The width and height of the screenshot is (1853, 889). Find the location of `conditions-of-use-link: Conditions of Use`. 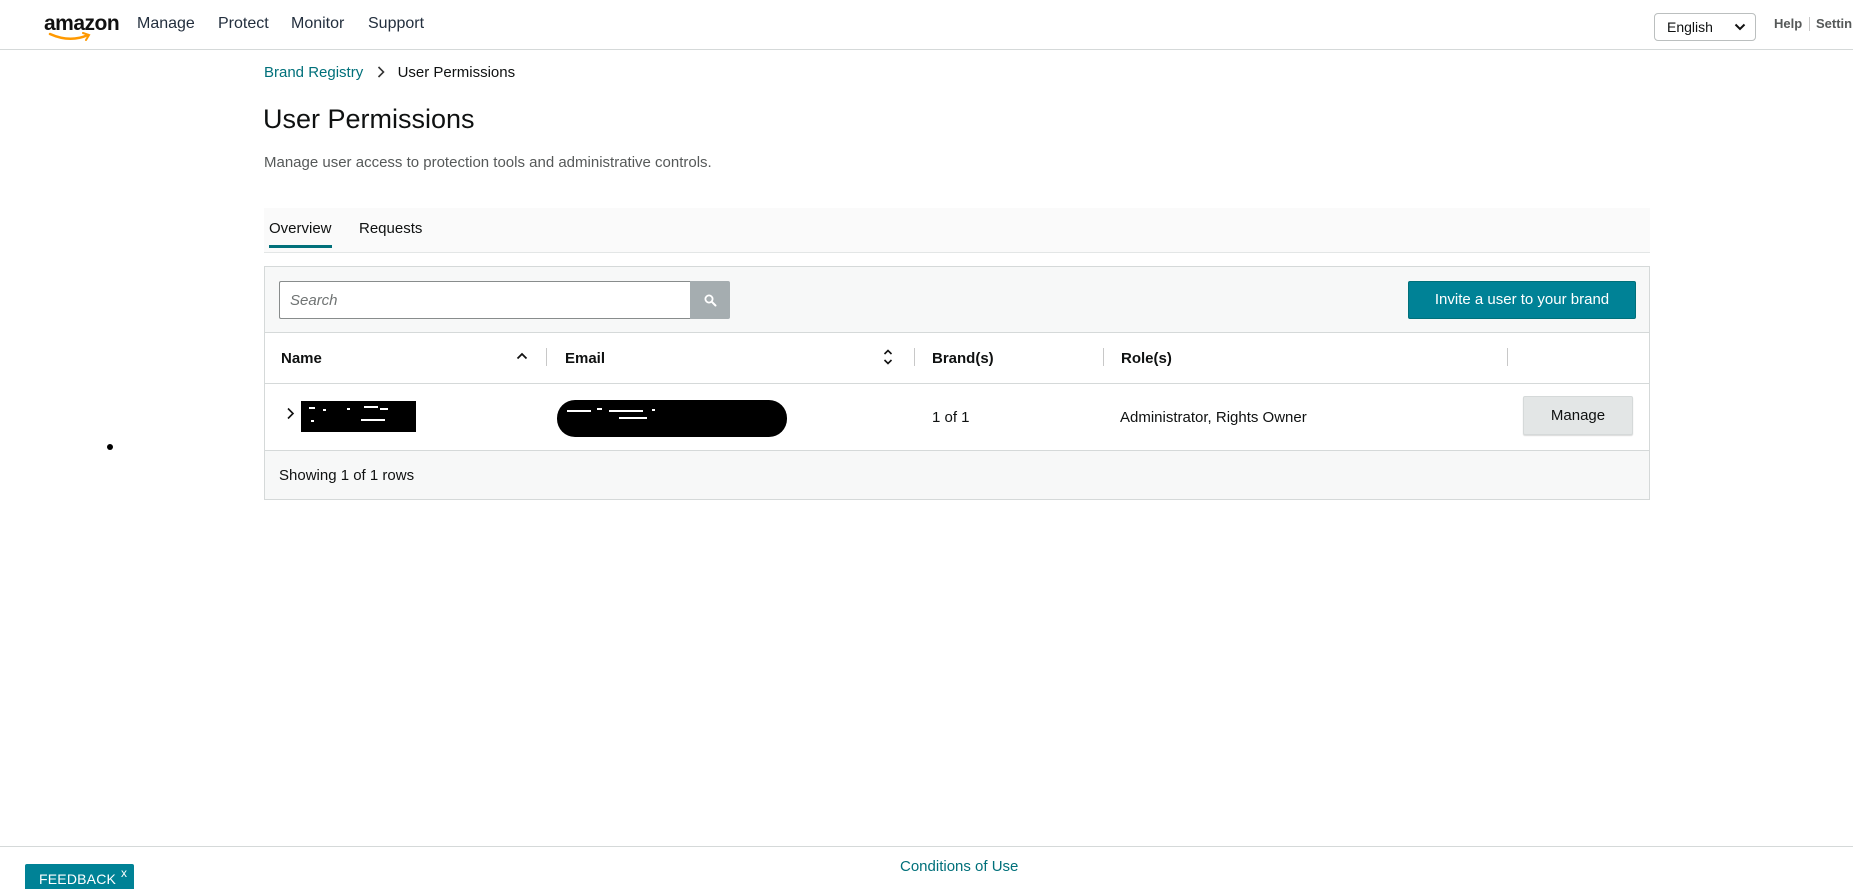

conditions-of-use-link: Conditions of Use is located at coordinates (959, 866).